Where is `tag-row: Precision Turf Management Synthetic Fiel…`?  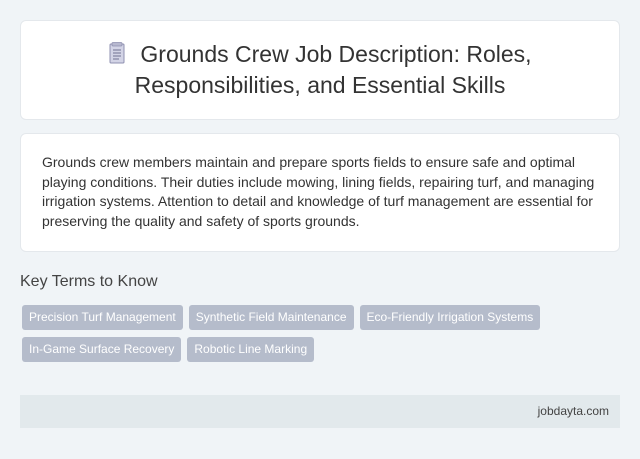 tag-row: Precision Turf Management Synthetic Fiel… is located at coordinates (317, 317).